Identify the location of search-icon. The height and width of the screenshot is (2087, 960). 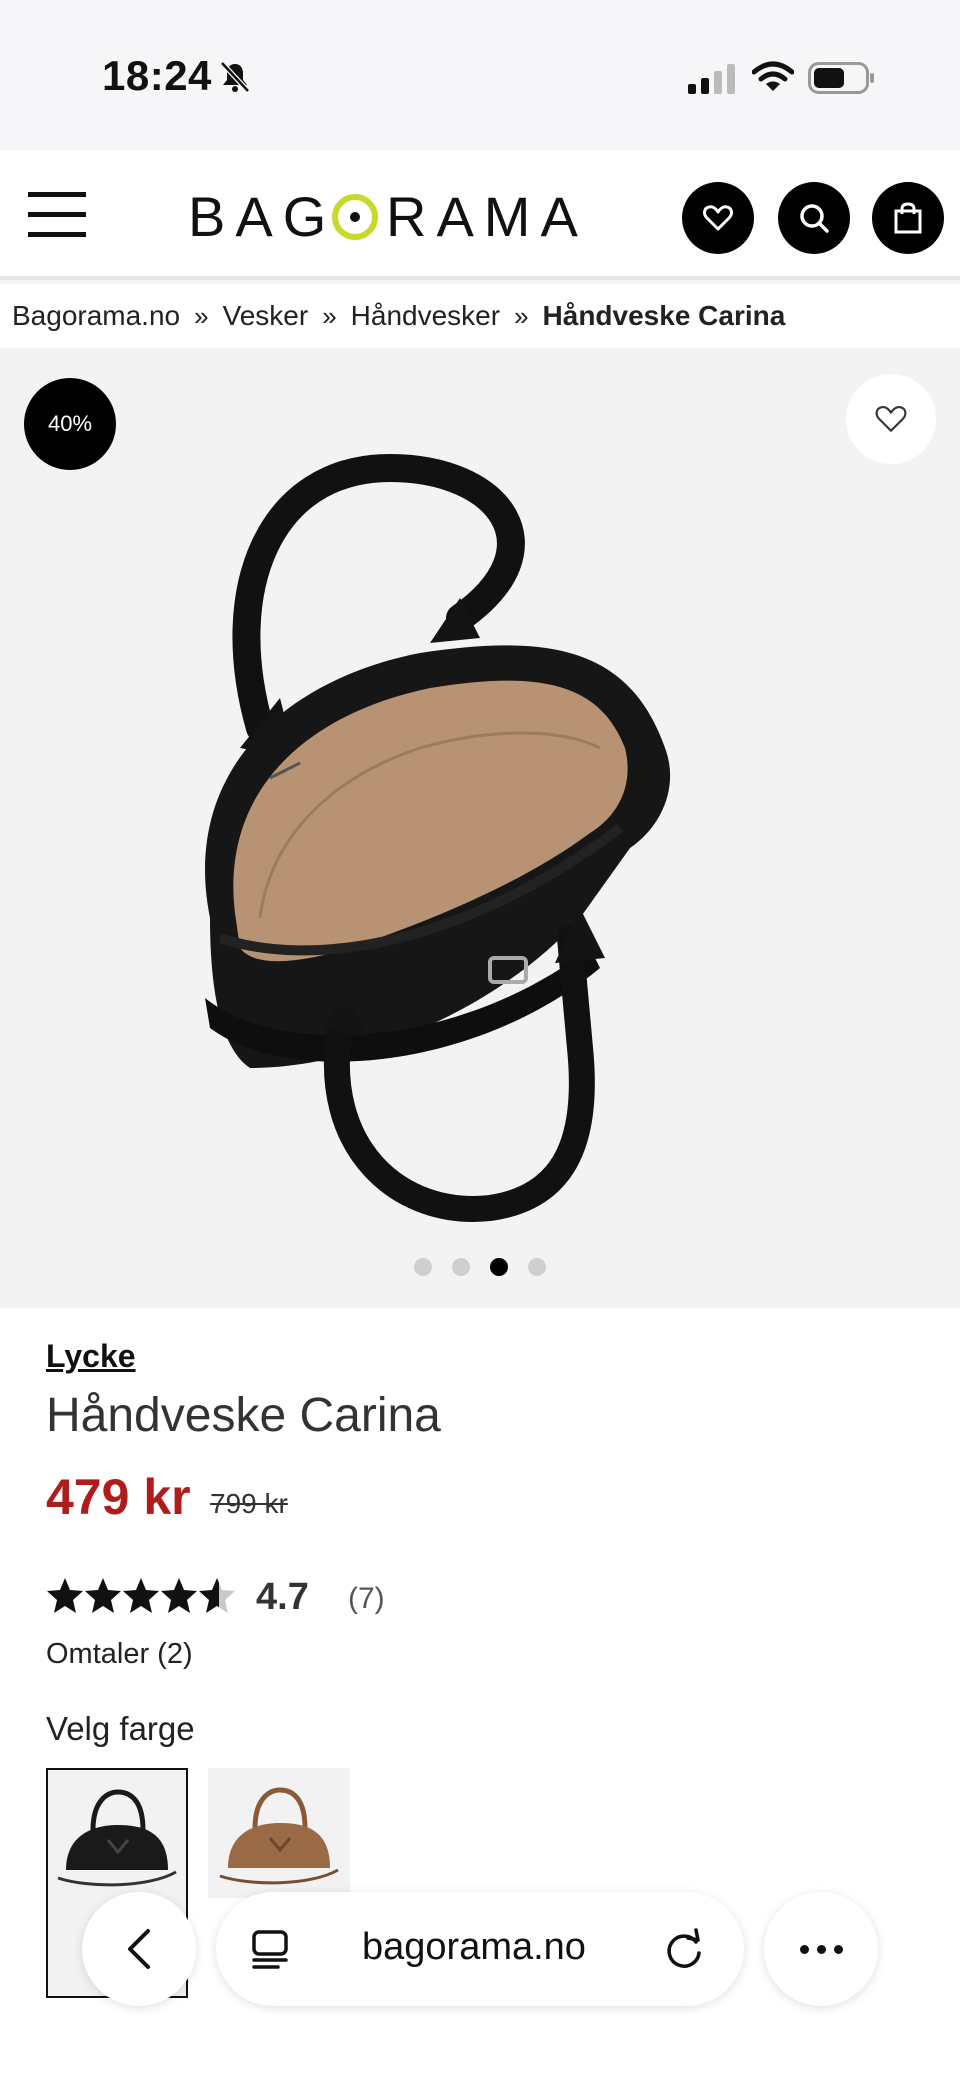
(814, 218).